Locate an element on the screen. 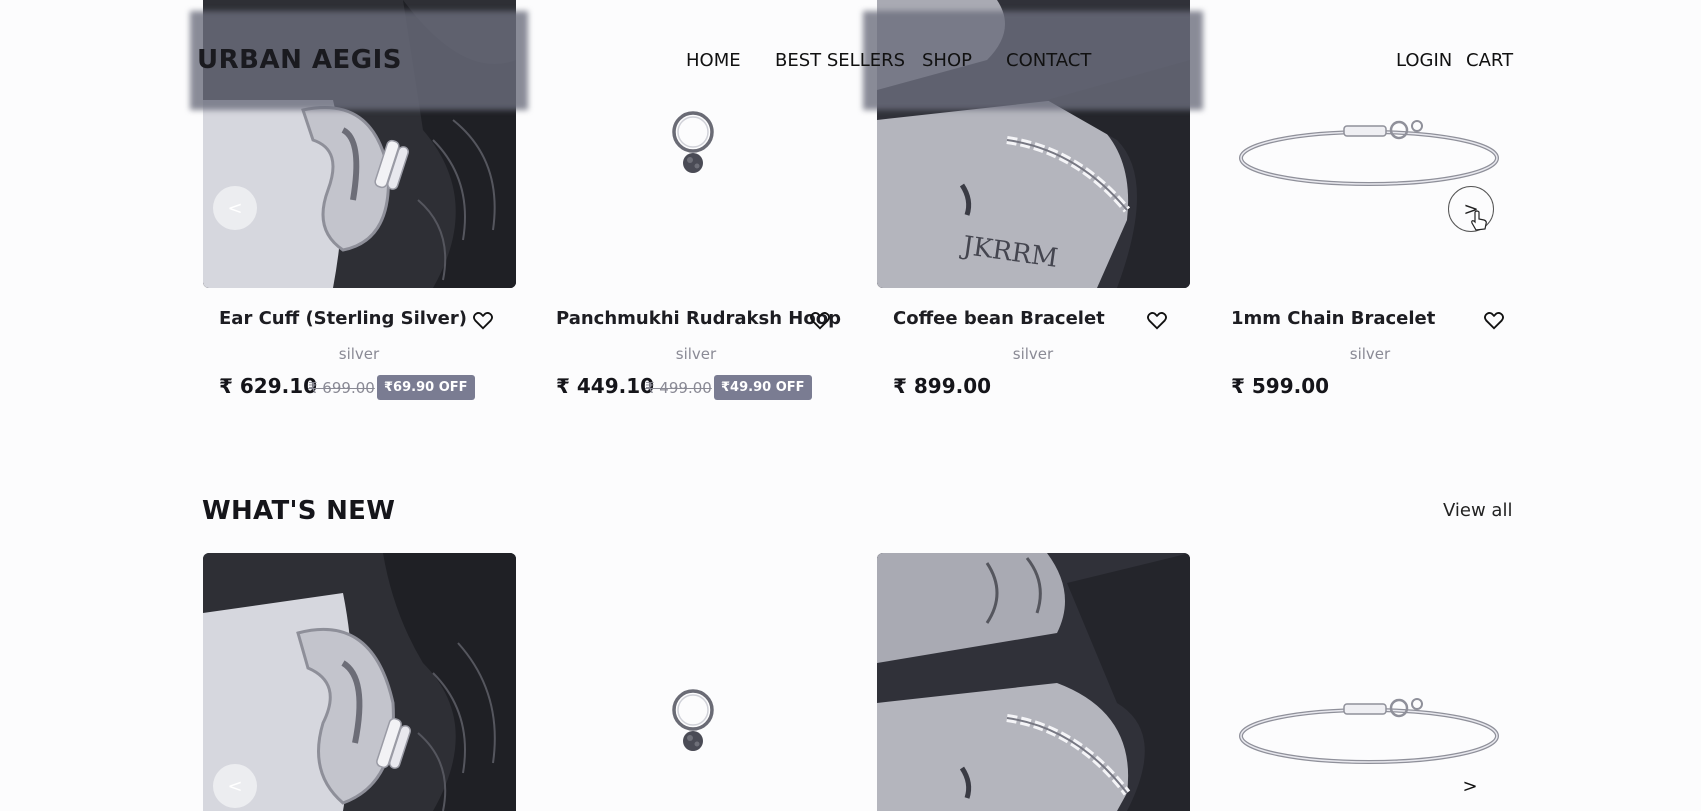 The height and width of the screenshot is (811, 1701). cart-link: CART is located at coordinates (1489, 60).